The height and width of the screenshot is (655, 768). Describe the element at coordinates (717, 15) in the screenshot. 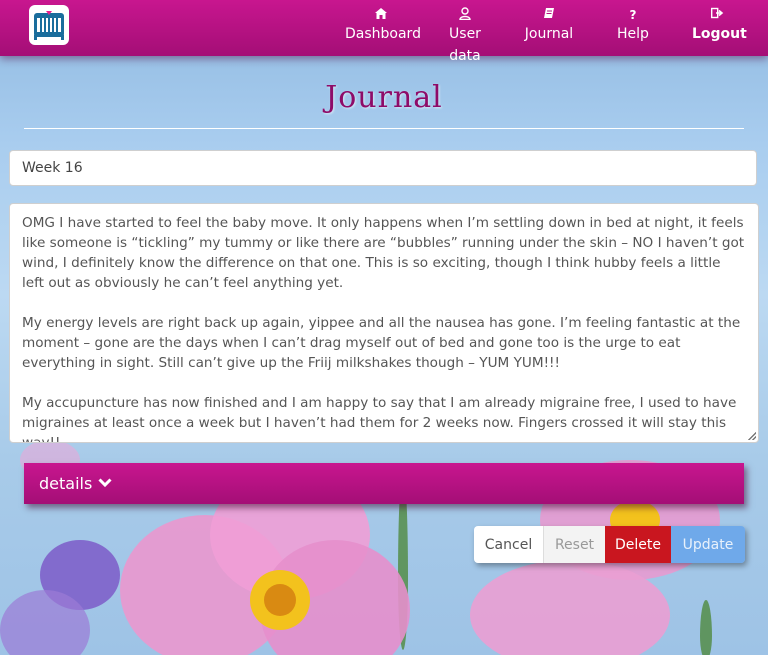

I see `sign-out-icon` at that location.